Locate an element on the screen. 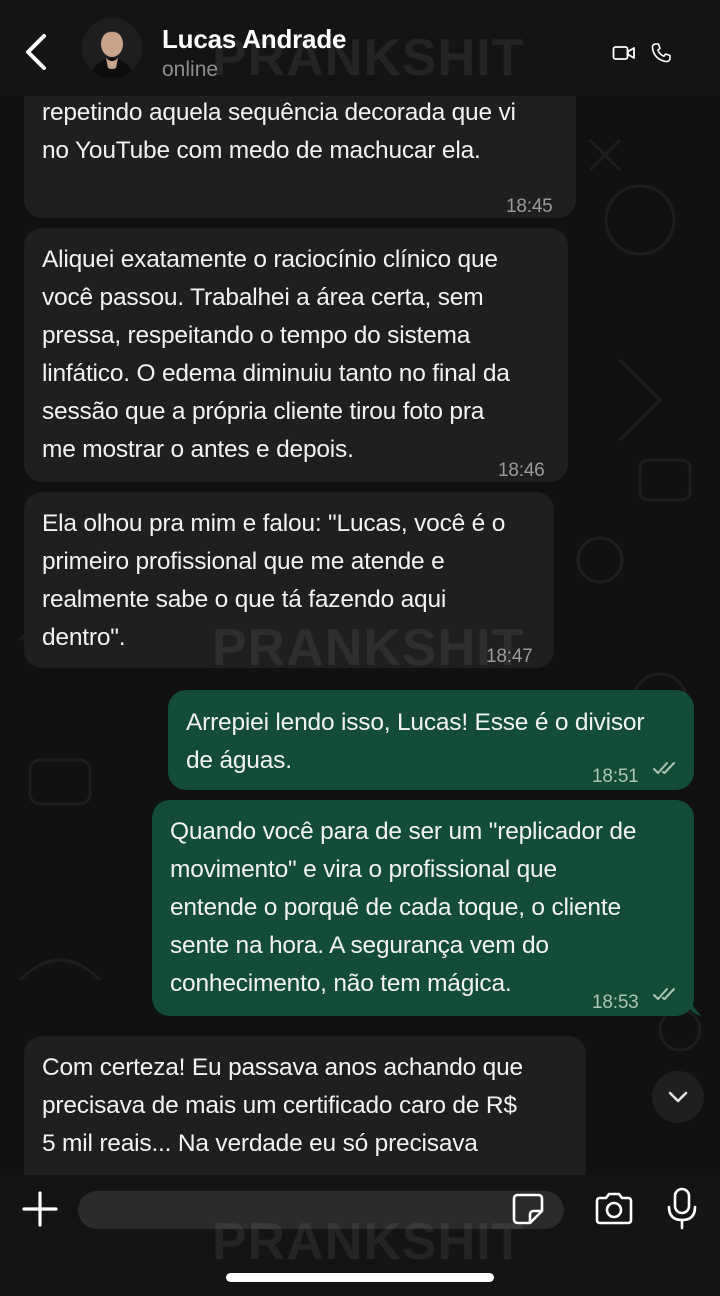  camera-icon is located at coordinates (614, 1209).